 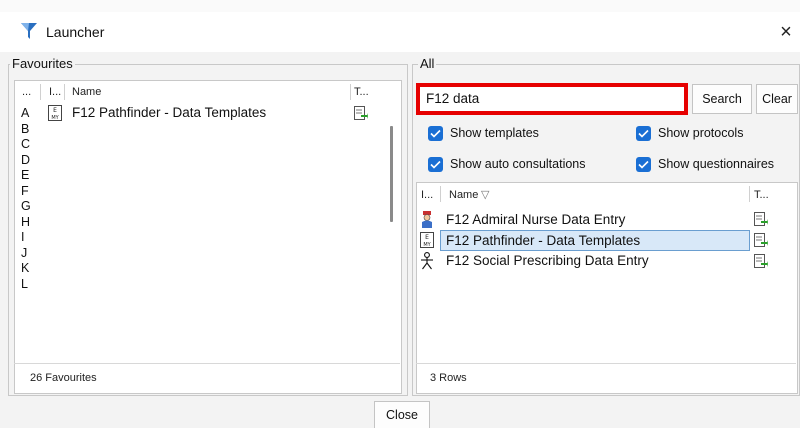 I want to click on result-row: E MY F12 Pathfinder - Data Templates, so click(x=584, y=240).